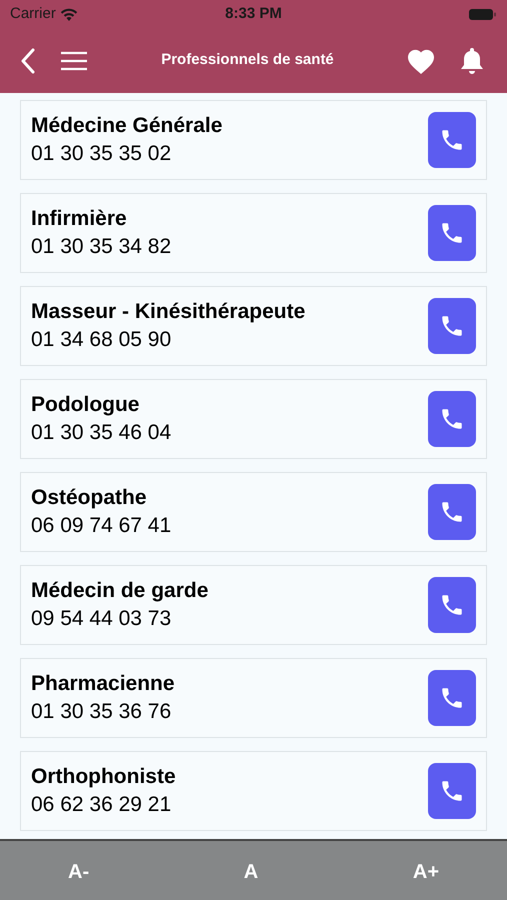 The image size is (507, 900). Describe the element at coordinates (101, 154) in the screenshot. I see `phone-number: 01 30 35 35 02` at that location.